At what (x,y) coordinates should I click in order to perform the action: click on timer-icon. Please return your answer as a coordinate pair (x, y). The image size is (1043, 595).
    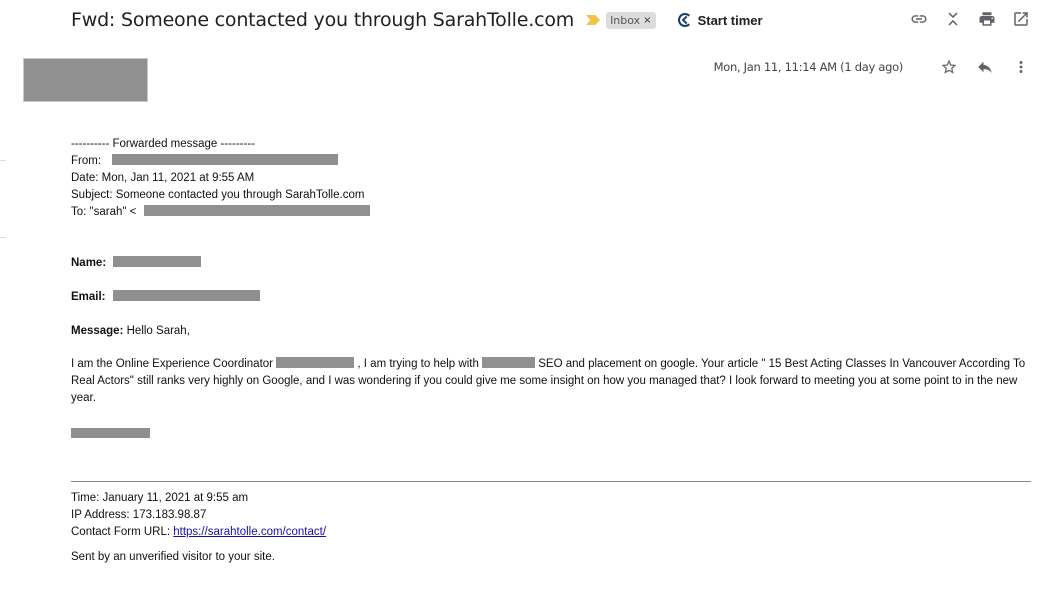
    Looking at the image, I should click on (684, 20).